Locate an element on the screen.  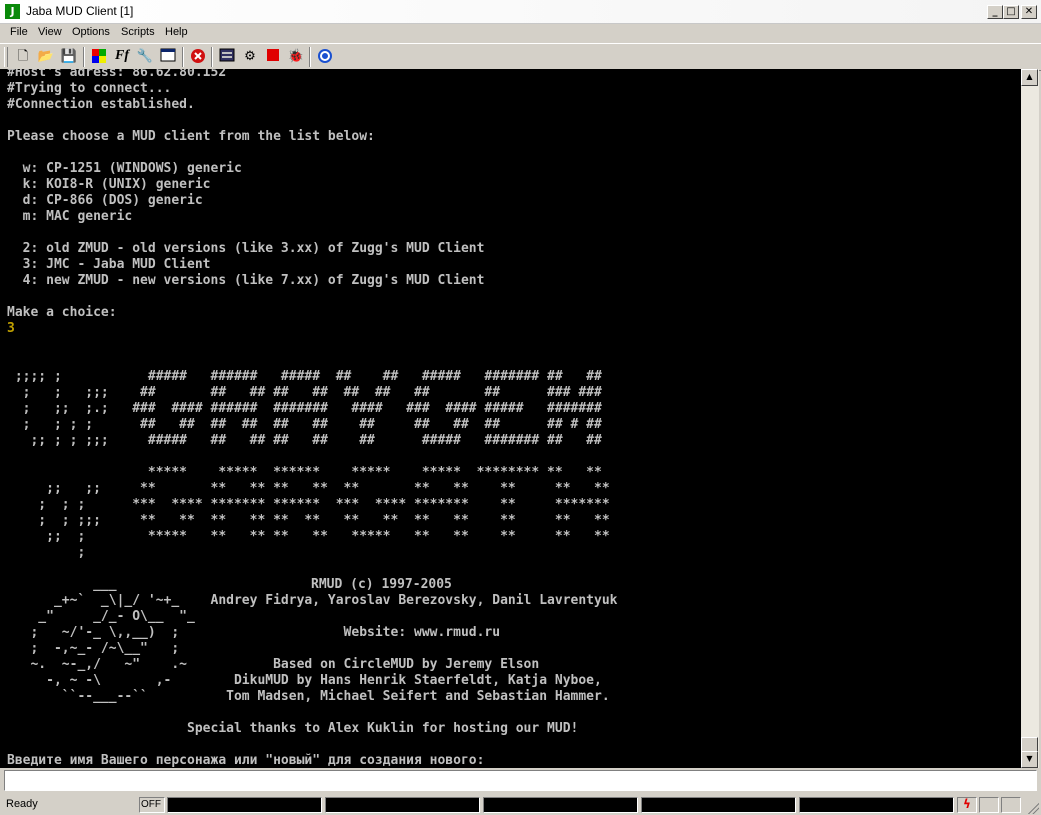
save-icon: 💾 is located at coordinates (69, 57).